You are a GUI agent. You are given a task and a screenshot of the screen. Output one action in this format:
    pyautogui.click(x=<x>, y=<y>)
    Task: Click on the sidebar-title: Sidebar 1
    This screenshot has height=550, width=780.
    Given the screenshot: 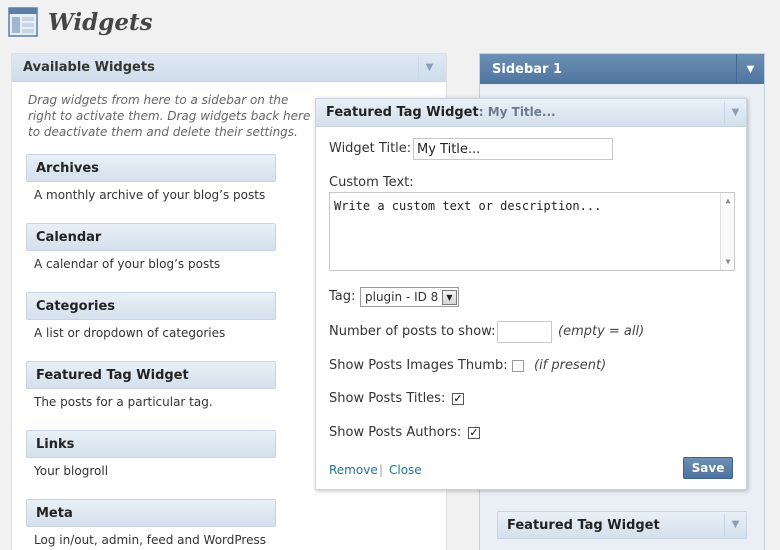 What is the action you would take?
    pyautogui.click(x=527, y=69)
    